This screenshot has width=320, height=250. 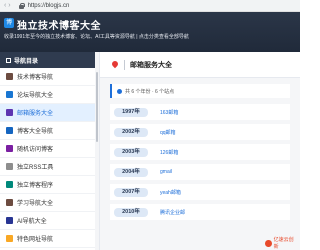 What do you see at coordinates (97, 151) in the screenshot?
I see `sidebar-scrollbar` at bounding box center [97, 151].